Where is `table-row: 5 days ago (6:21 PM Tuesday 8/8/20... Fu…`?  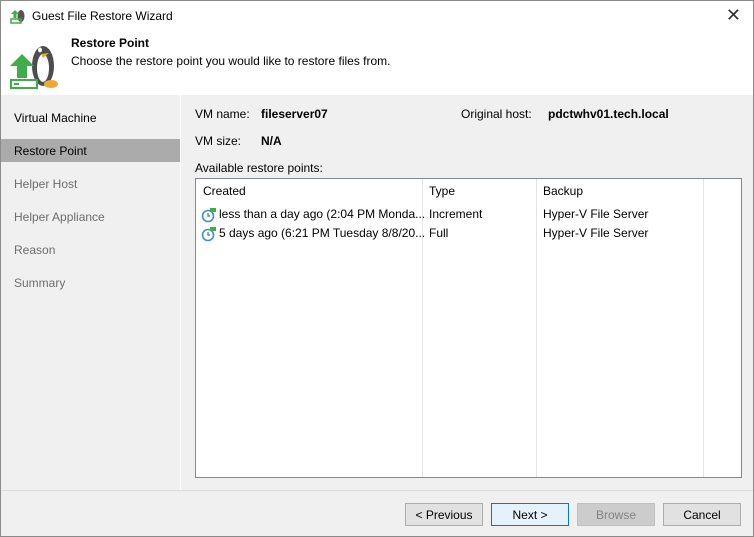
table-row: 5 days ago (6:21 PM Tuesday 8/8/20... Fu… is located at coordinates (468, 233).